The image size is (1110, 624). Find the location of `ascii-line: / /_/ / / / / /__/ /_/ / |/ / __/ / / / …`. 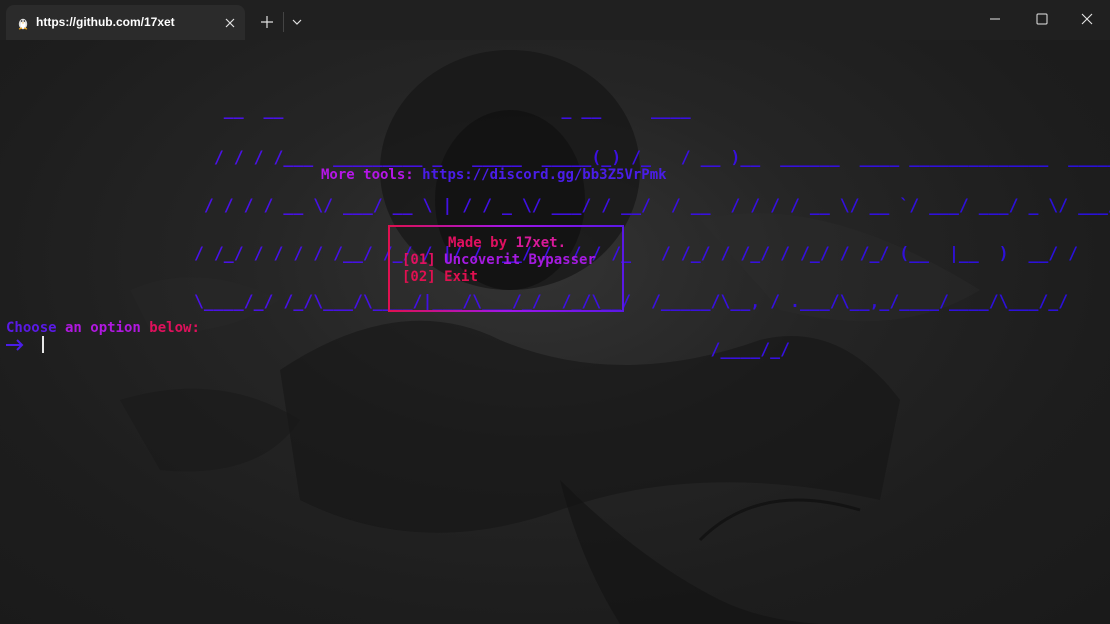

ascii-line: / /_/ / / / / /__/ /_/ / |/ / __/ / / / … is located at coordinates (652, 253).